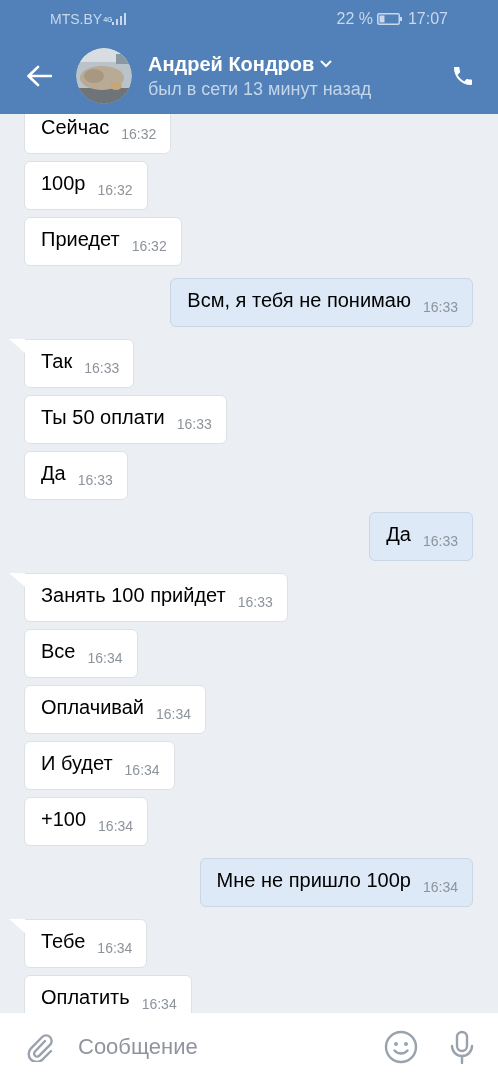  Describe the element at coordinates (133, 595) in the screenshot. I see `message-text: Занять 100 прийдет` at that location.